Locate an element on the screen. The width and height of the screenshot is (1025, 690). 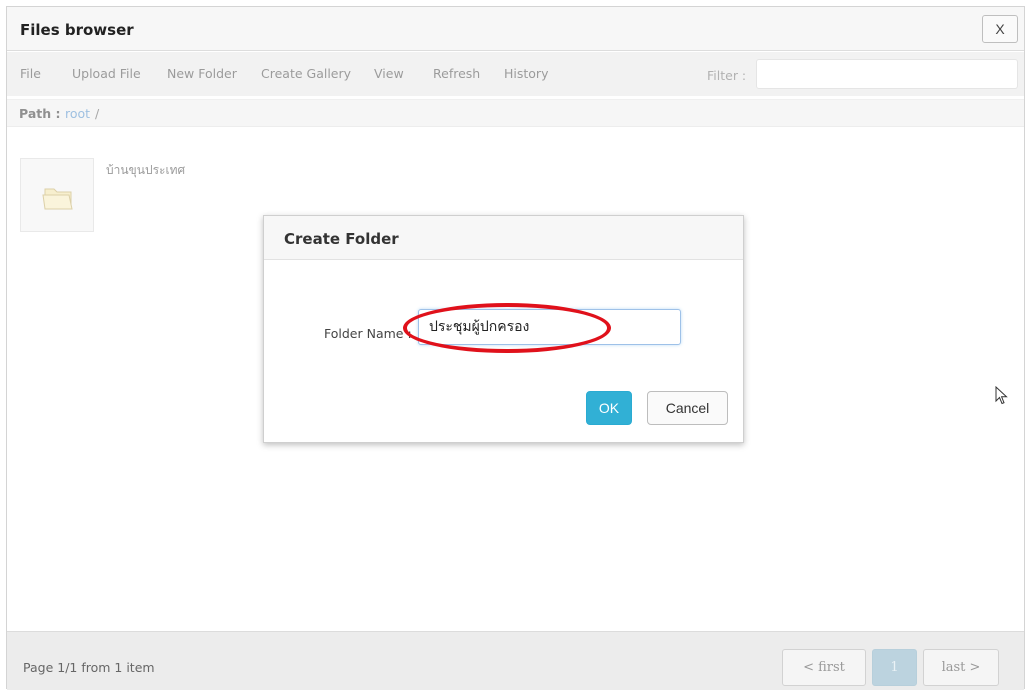
page-info: Page 1/1 from 1 item is located at coordinates (89, 667).